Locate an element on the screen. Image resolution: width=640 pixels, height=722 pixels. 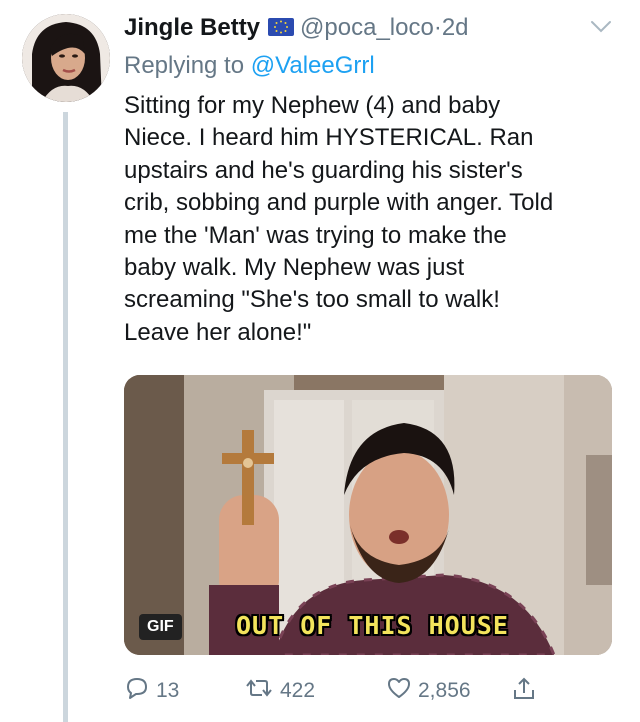
chevron-down-icon is located at coordinates (601, 29).